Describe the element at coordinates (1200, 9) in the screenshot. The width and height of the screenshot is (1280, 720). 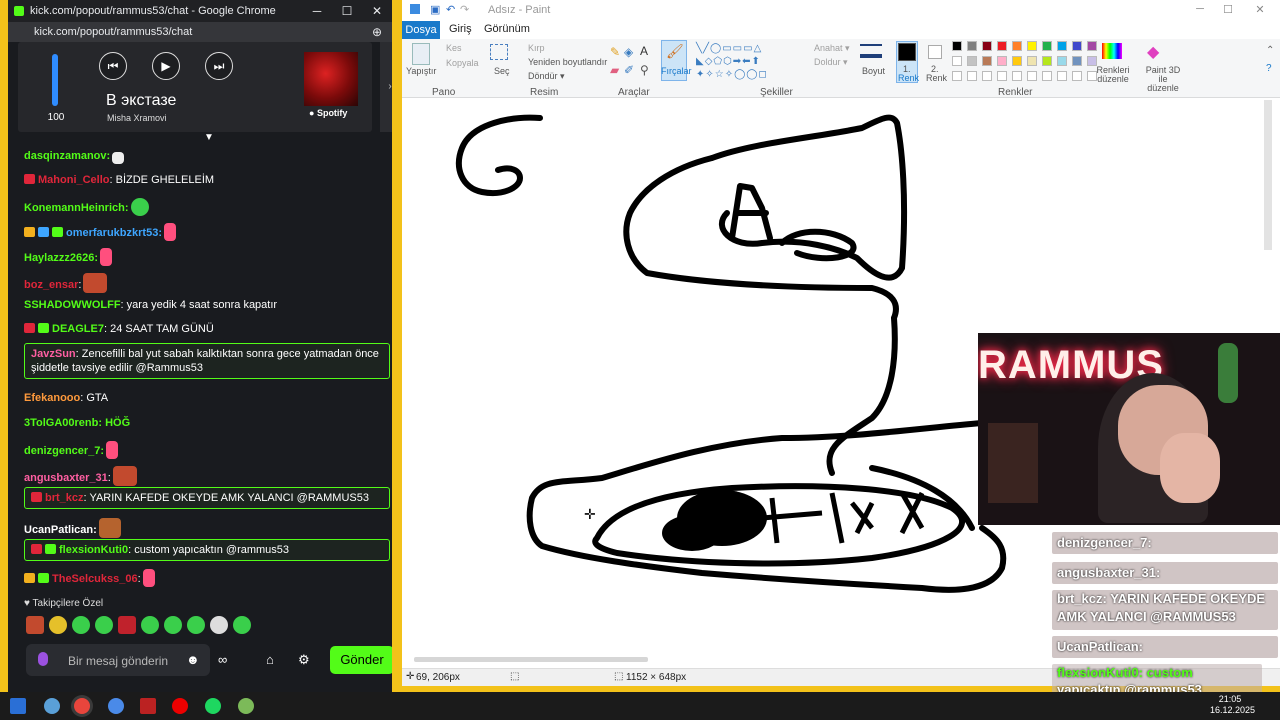
I see `minimize-button: ─` at that location.